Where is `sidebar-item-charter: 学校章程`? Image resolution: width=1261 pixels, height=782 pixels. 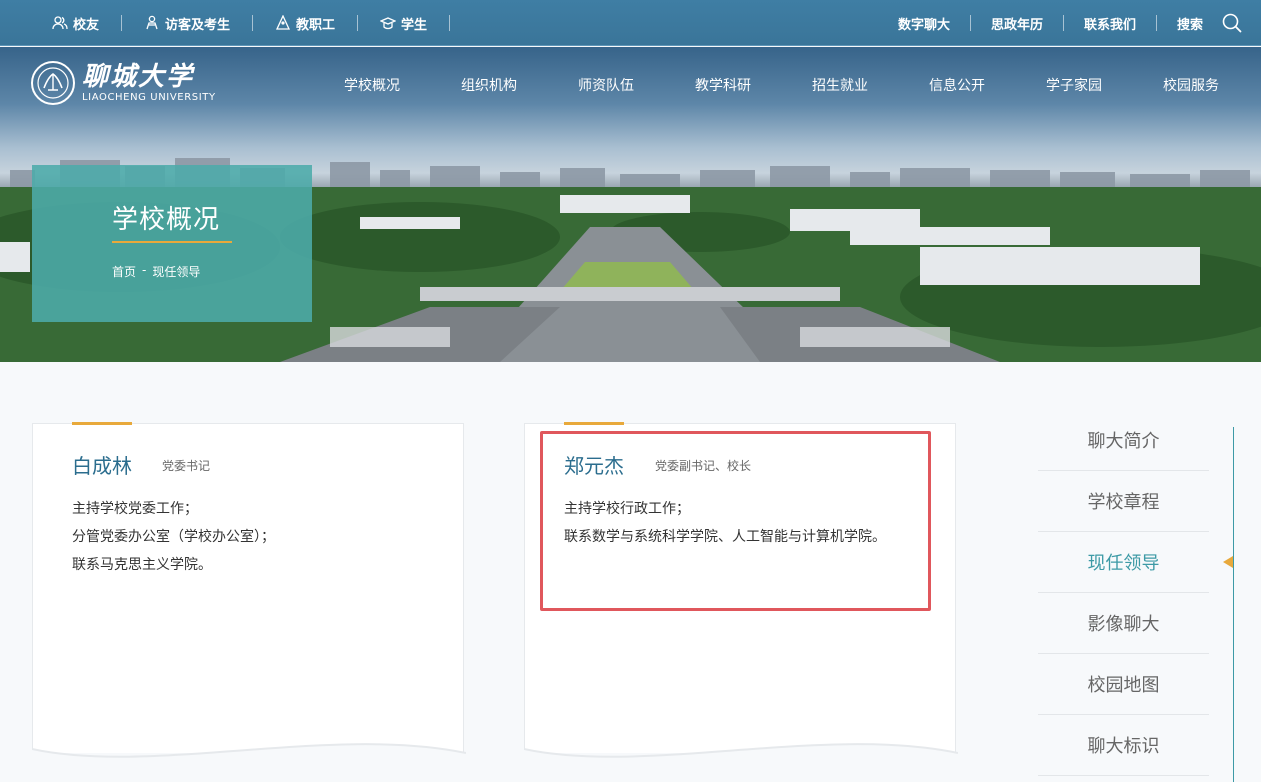
sidebar-item-charter: 学校章程 is located at coordinates (1123, 501).